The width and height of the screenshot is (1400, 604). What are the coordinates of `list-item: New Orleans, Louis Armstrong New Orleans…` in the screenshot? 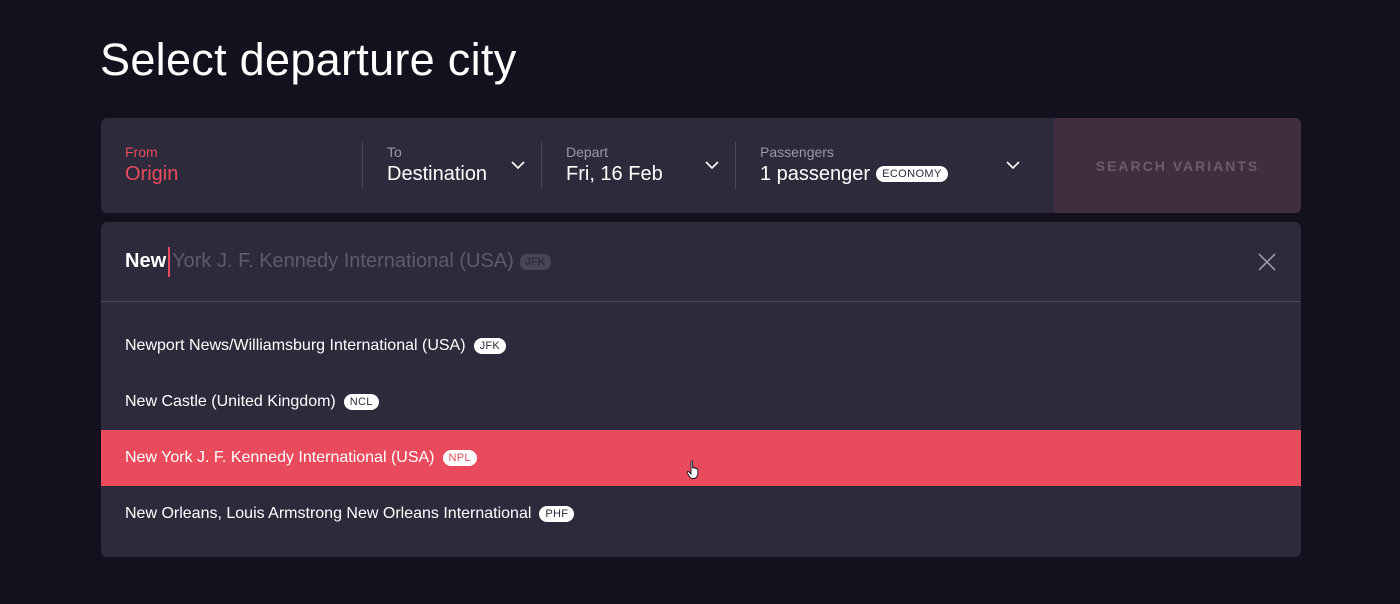 It's located at (701, 514).